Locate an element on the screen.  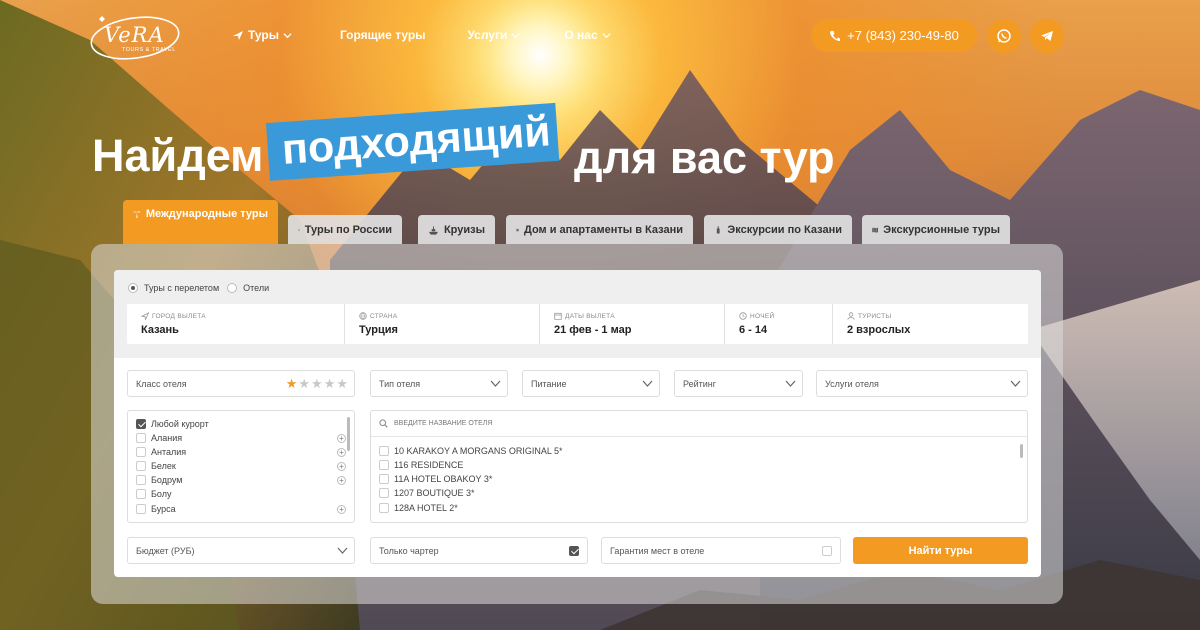
resort-label: Бурса is located at coordinates (163, 509).